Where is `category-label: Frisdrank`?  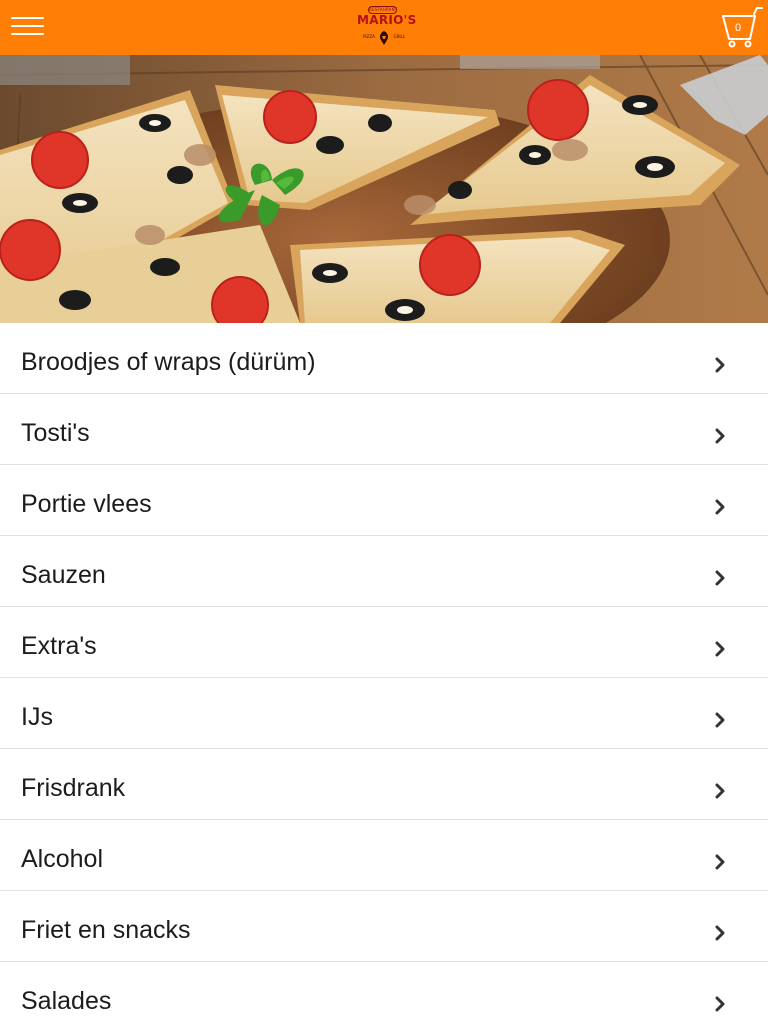
category-label: Frisdrank is located at coordinates (73, 788).